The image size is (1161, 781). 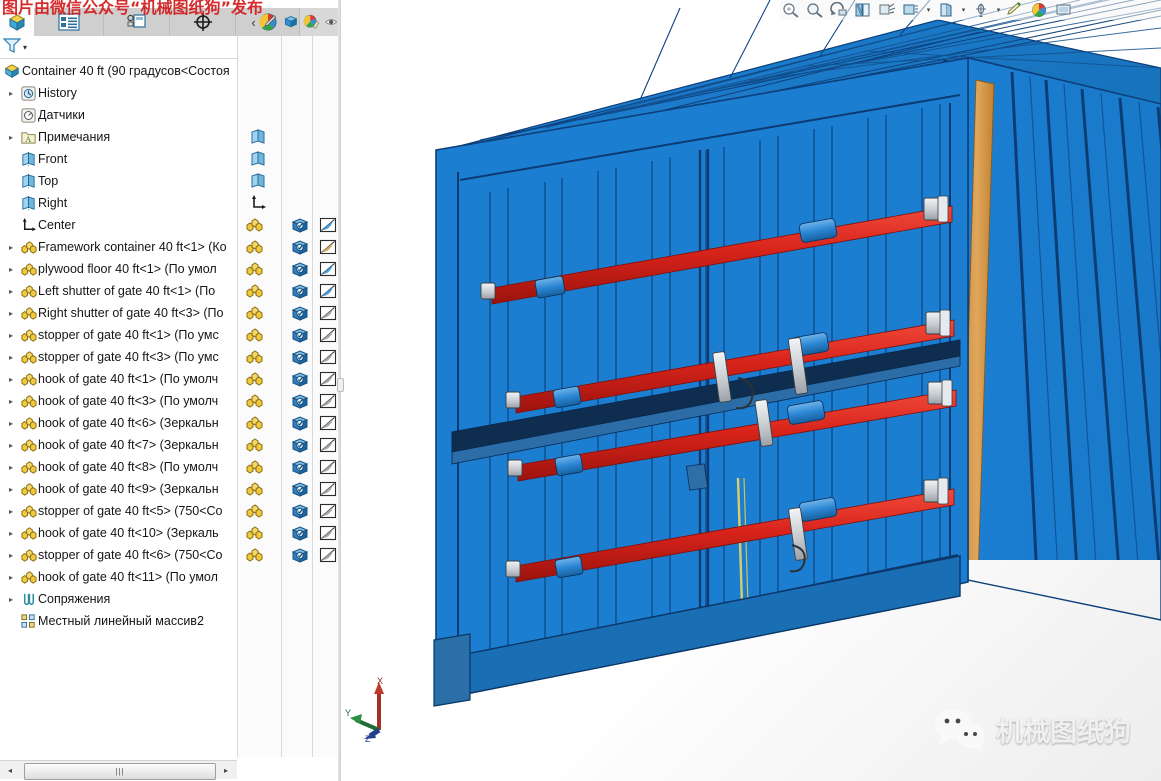 What do you see at coordinates (118, 357) in the screenshot?
I see `tree-item: ▸ stopper of gate 40 ft<3> (По умс` at bounding box center [118, 357].